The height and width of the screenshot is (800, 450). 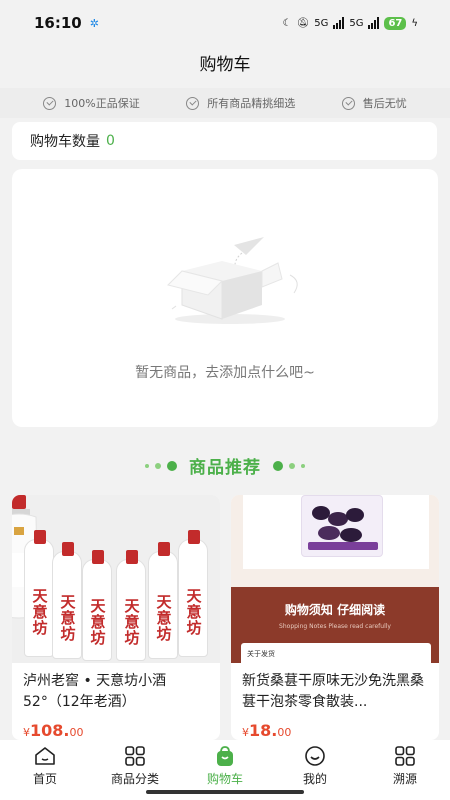 What do you see at coordinates (335, 727) in the screenshot?
I see `product-price: ¥18.00` at bounding box center [335, 727].